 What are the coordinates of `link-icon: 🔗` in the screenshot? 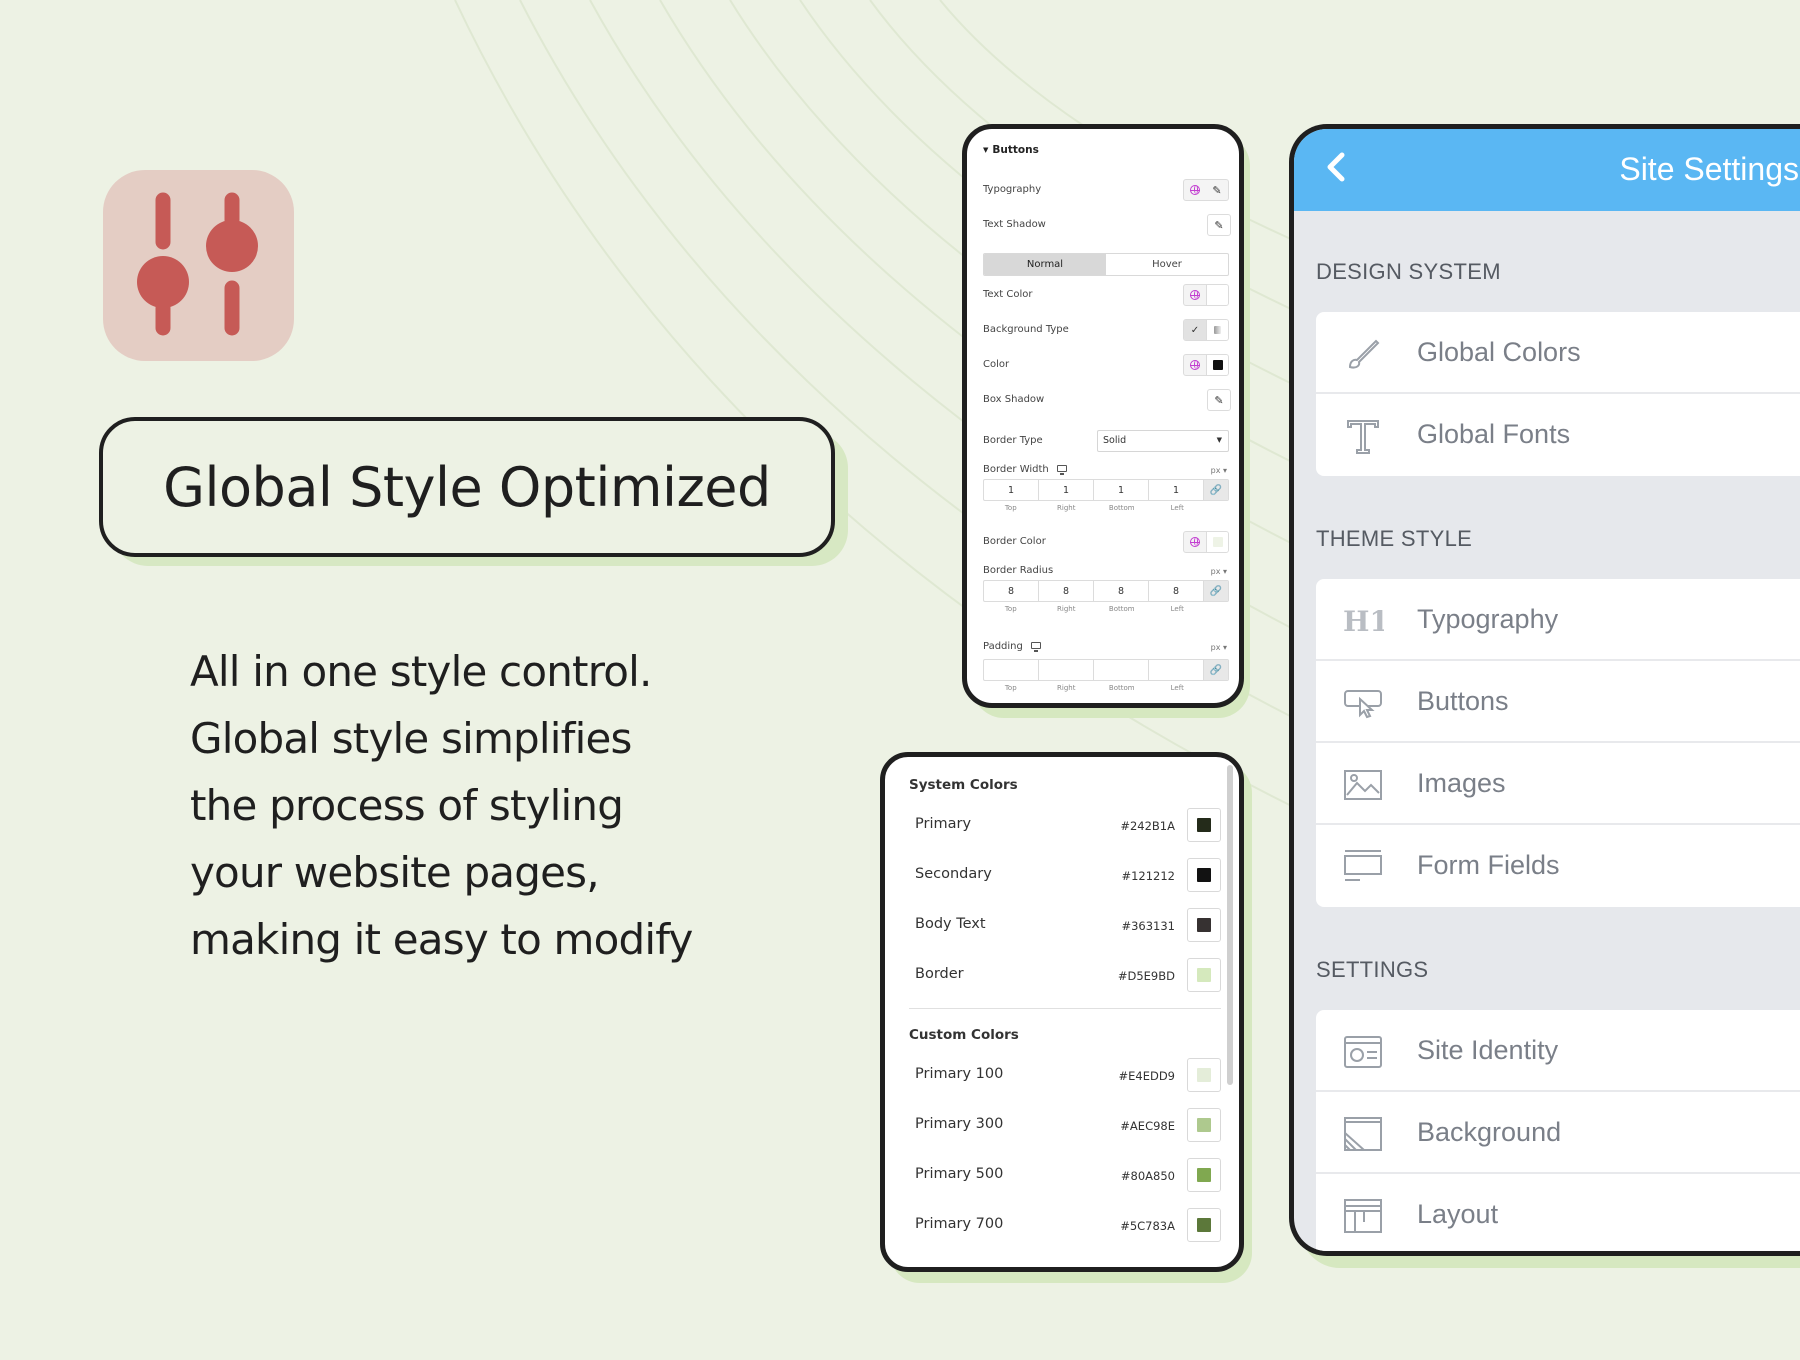 It's located at (1216, 591).